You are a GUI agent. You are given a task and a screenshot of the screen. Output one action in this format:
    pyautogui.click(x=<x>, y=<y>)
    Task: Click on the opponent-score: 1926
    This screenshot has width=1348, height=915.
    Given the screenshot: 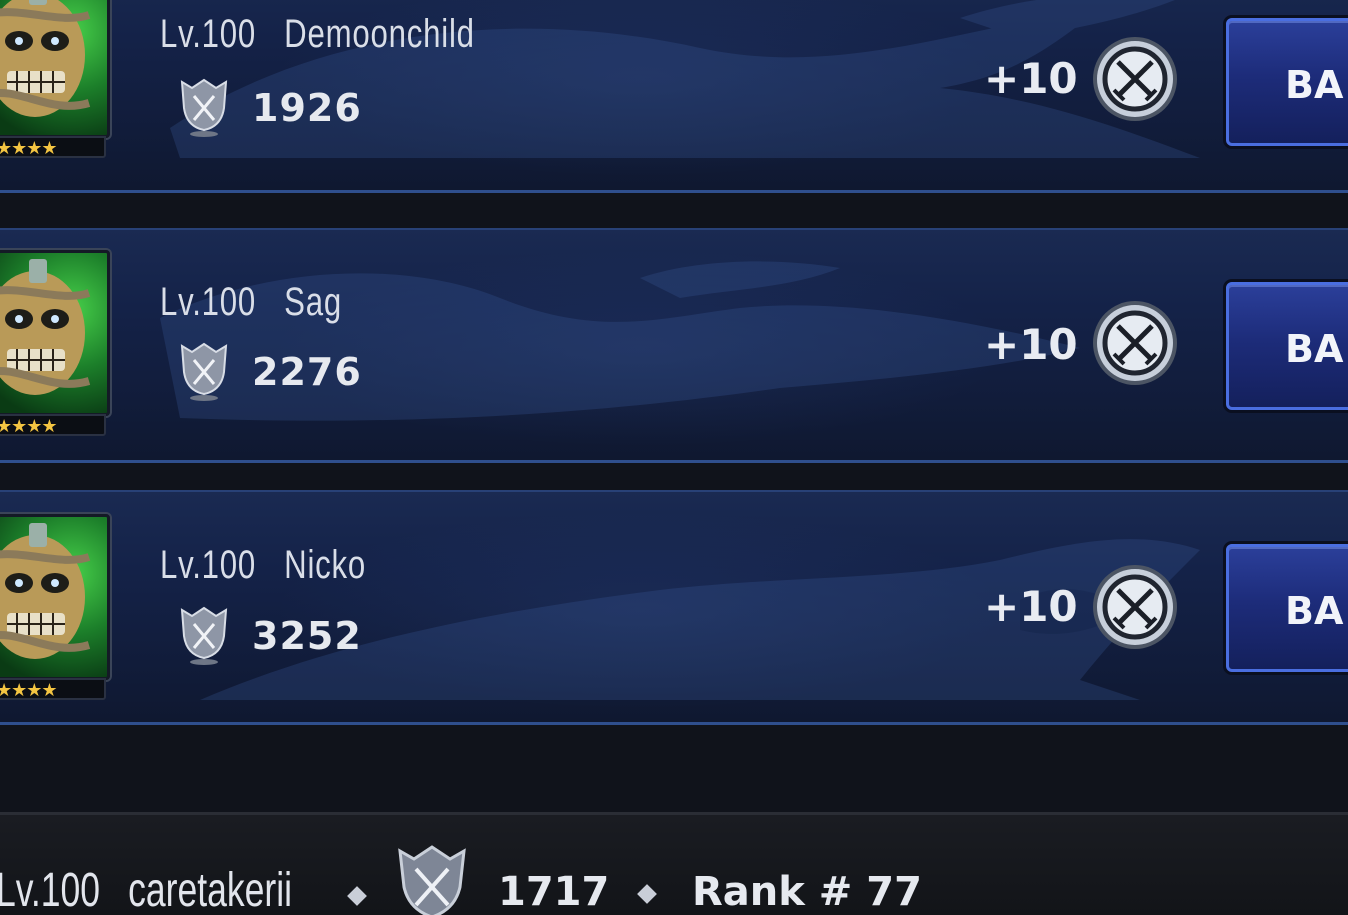 What is the action you would take?
    pyautogui.click(x=307, y=108)
    